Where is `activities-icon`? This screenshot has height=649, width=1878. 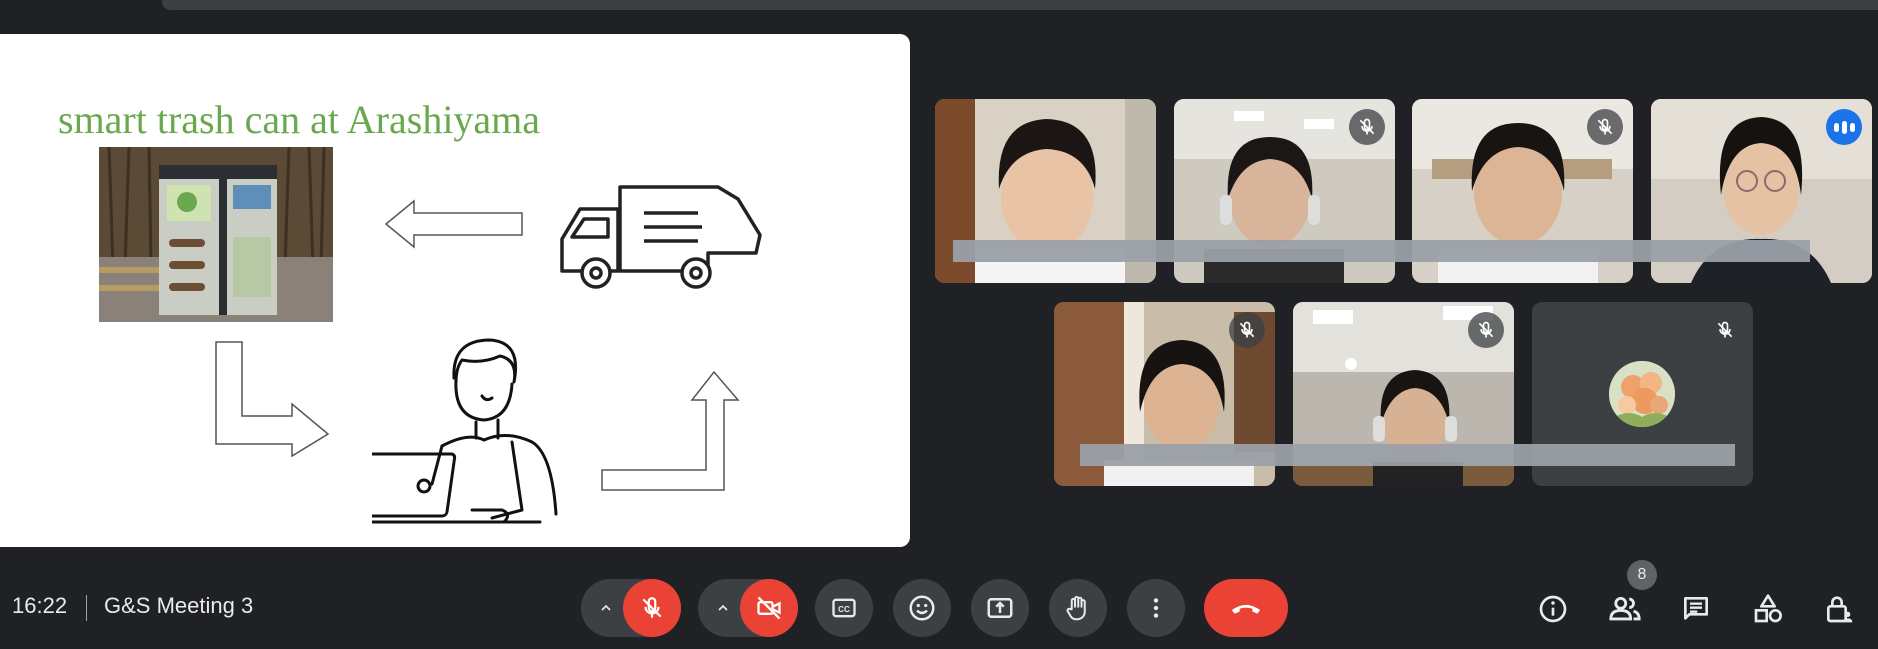 activities-icon is located at coordinates (1768, 608).